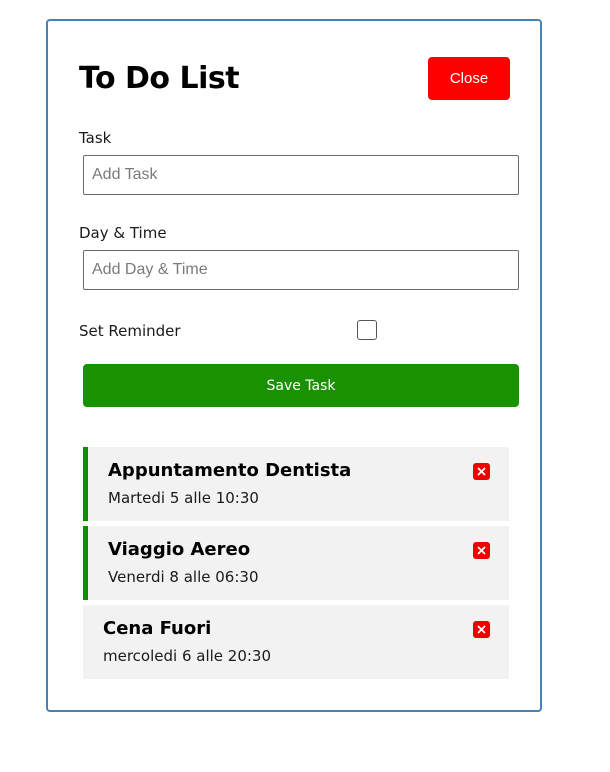  What do you see at coordinates (159, 78) in the screenshot?
I see `page-title: To Do List` at bounding box center [159, 78].